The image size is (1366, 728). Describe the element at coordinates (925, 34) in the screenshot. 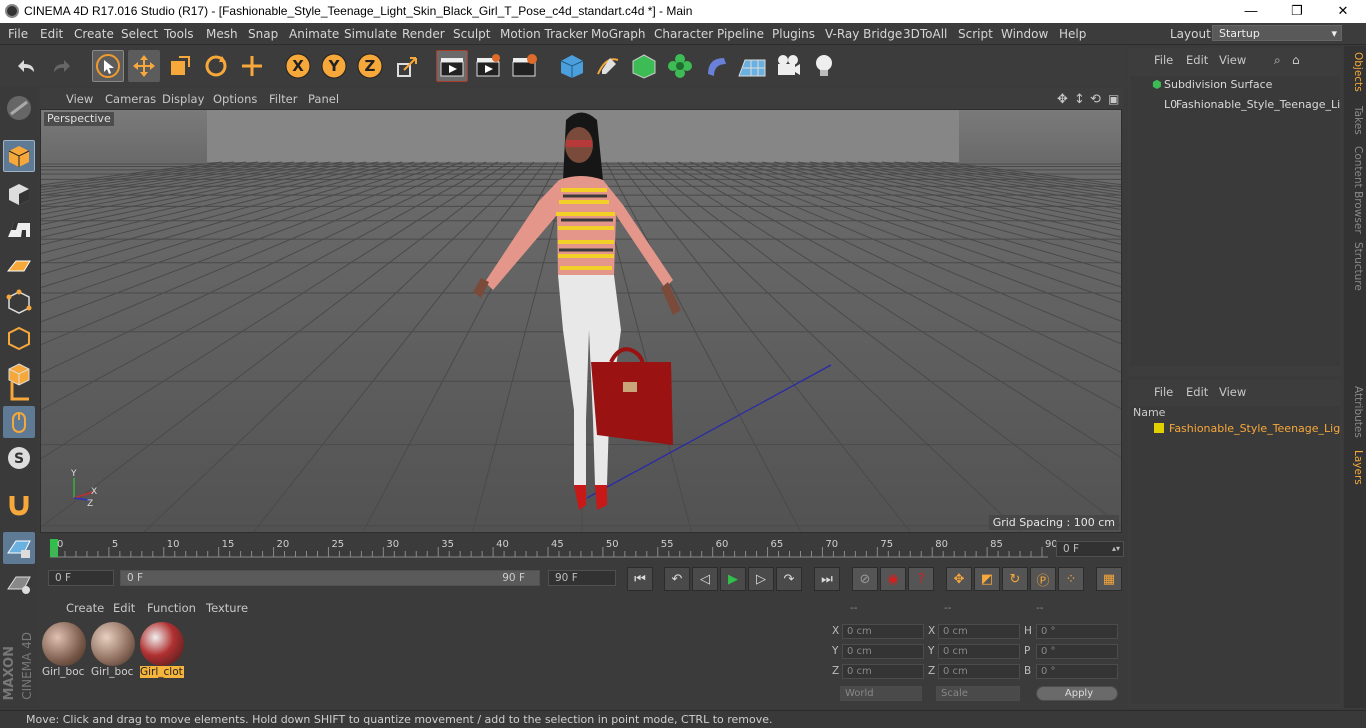

I see `menu-3dtoall: 3DToAll` at that location.